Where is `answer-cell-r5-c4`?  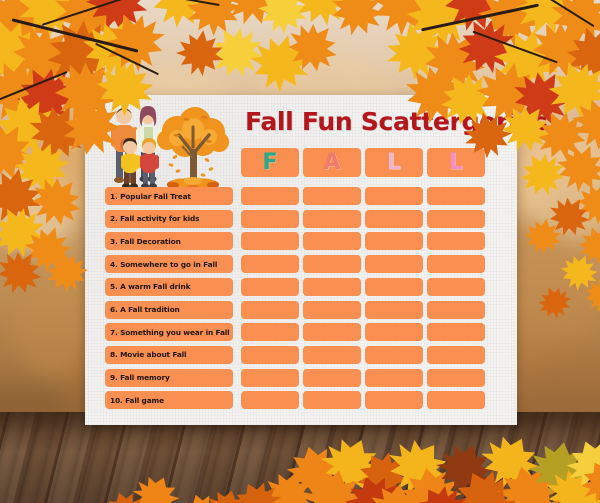 answer-cell-r5-c4 is located at coordinates (456, 286).